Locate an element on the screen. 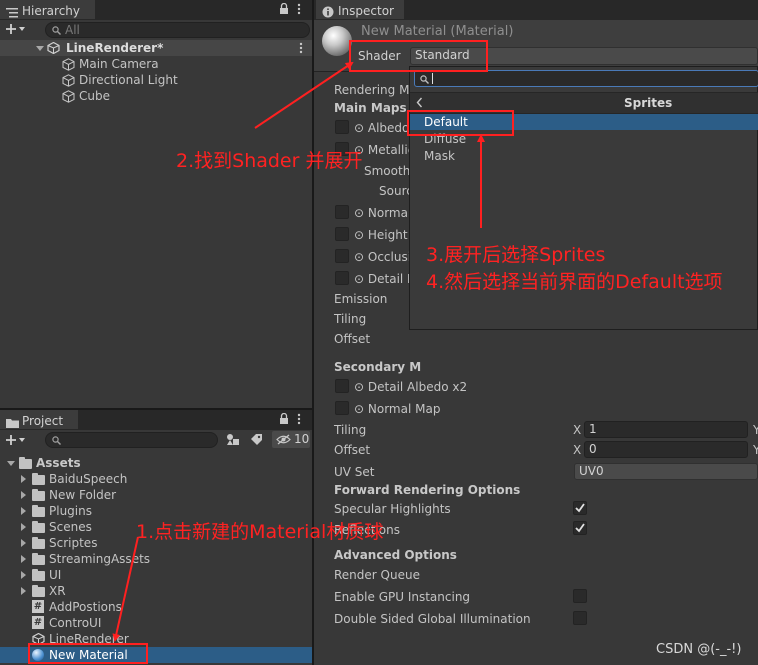 The height and width of the screenshot is (665, 758). arrow-step2 is located at coordinates (304, 95).